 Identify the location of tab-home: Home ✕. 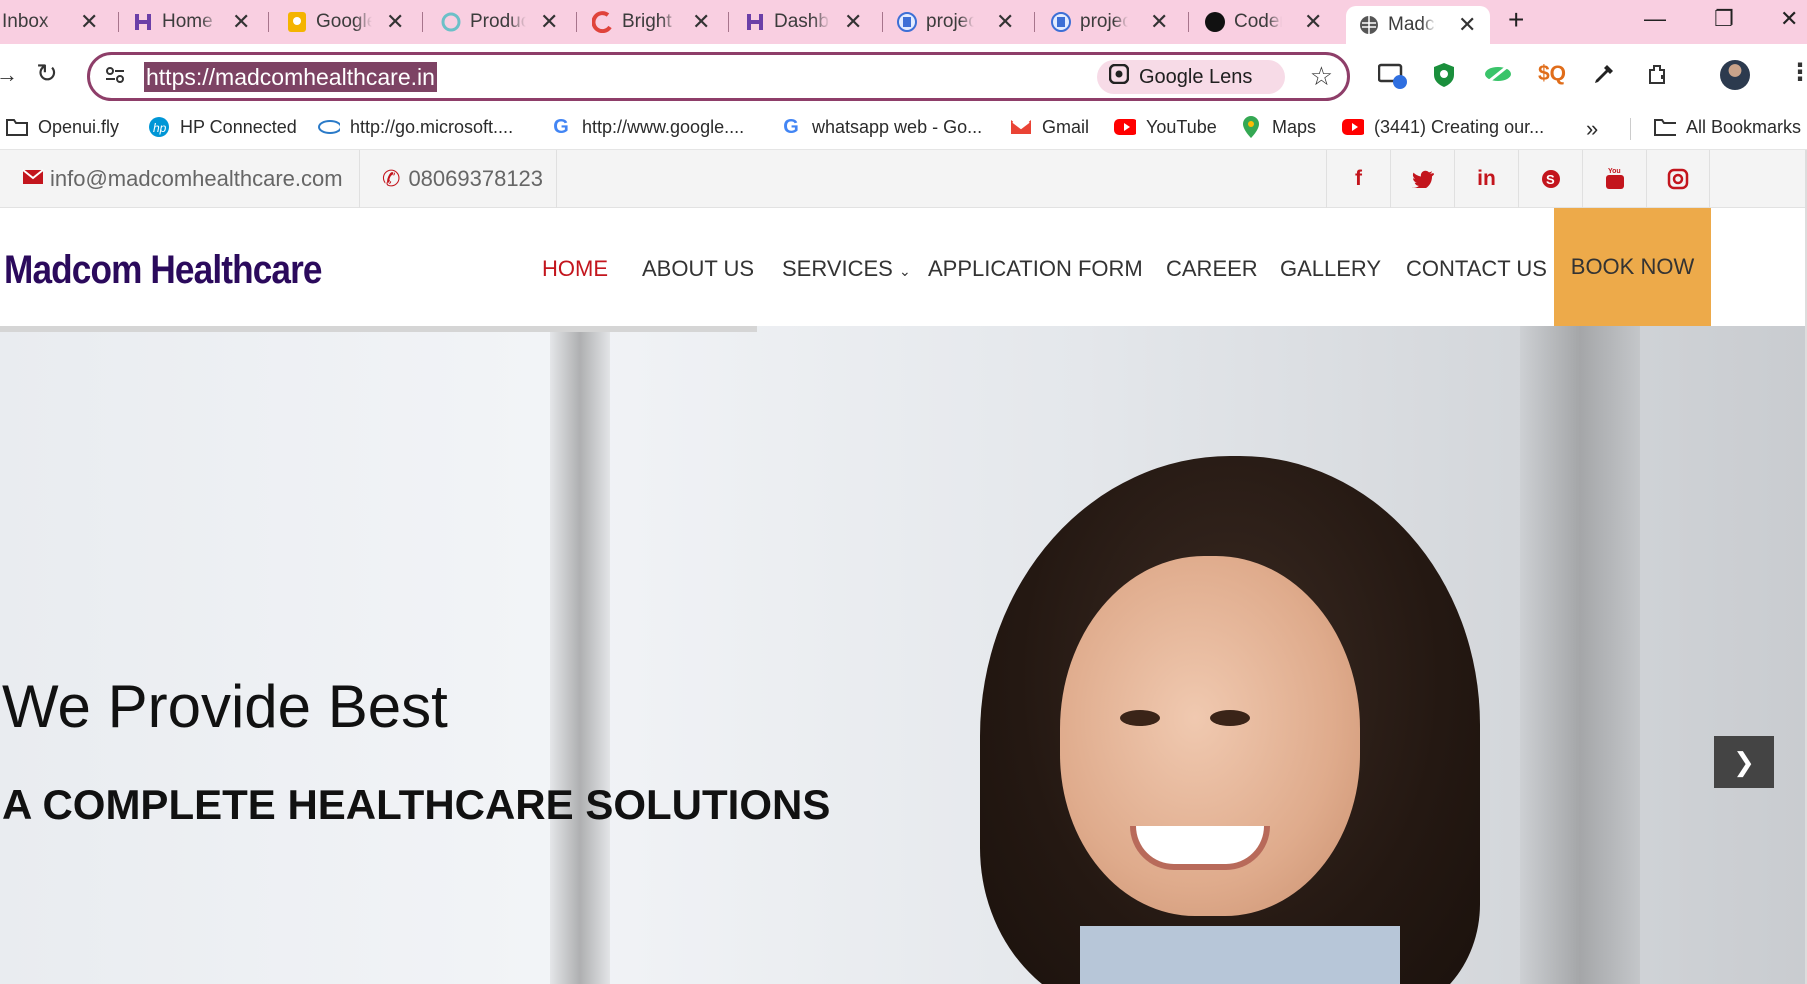
(191, 22).